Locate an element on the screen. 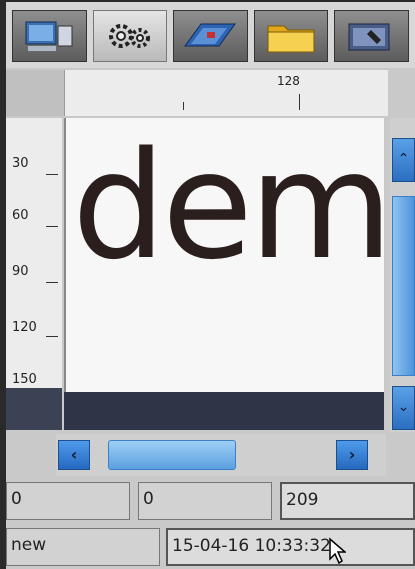 This screenshot has width=415, height=569. x-position-field: 0 is located at coordinates (68, 501).